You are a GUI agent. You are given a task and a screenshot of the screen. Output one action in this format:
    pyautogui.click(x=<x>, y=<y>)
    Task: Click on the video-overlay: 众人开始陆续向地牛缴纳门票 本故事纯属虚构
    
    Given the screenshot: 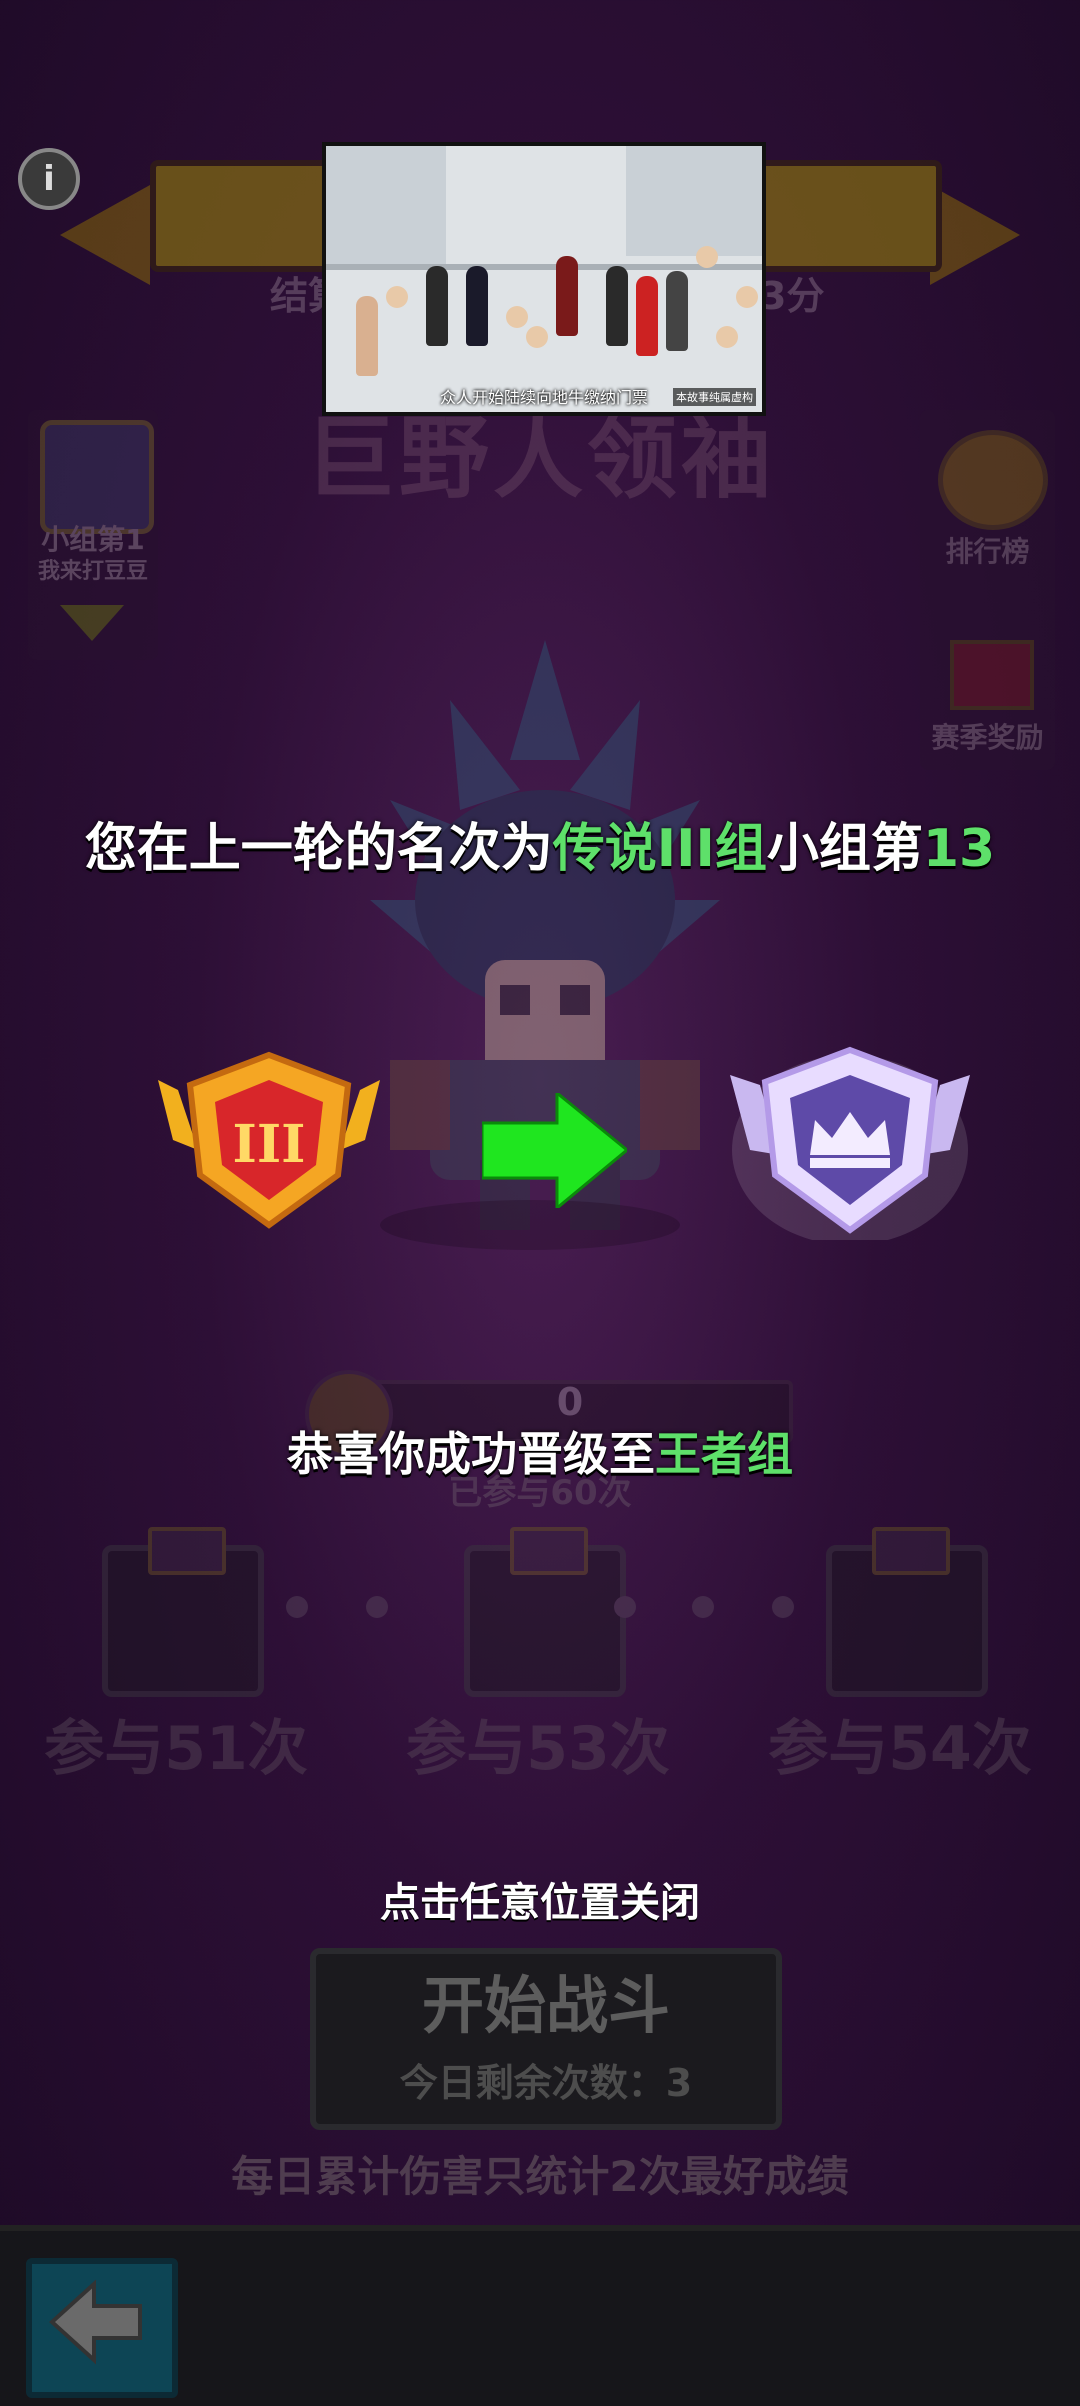 What is the action you would take?
    pyautogui.click(x=544, y=279)
    